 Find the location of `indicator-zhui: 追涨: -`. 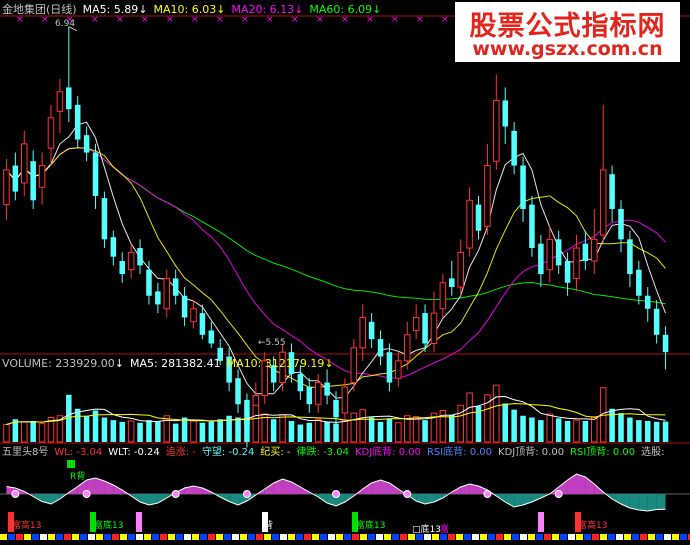

indicator-zhui: 追涨: - is located at coordinates (180, 452).